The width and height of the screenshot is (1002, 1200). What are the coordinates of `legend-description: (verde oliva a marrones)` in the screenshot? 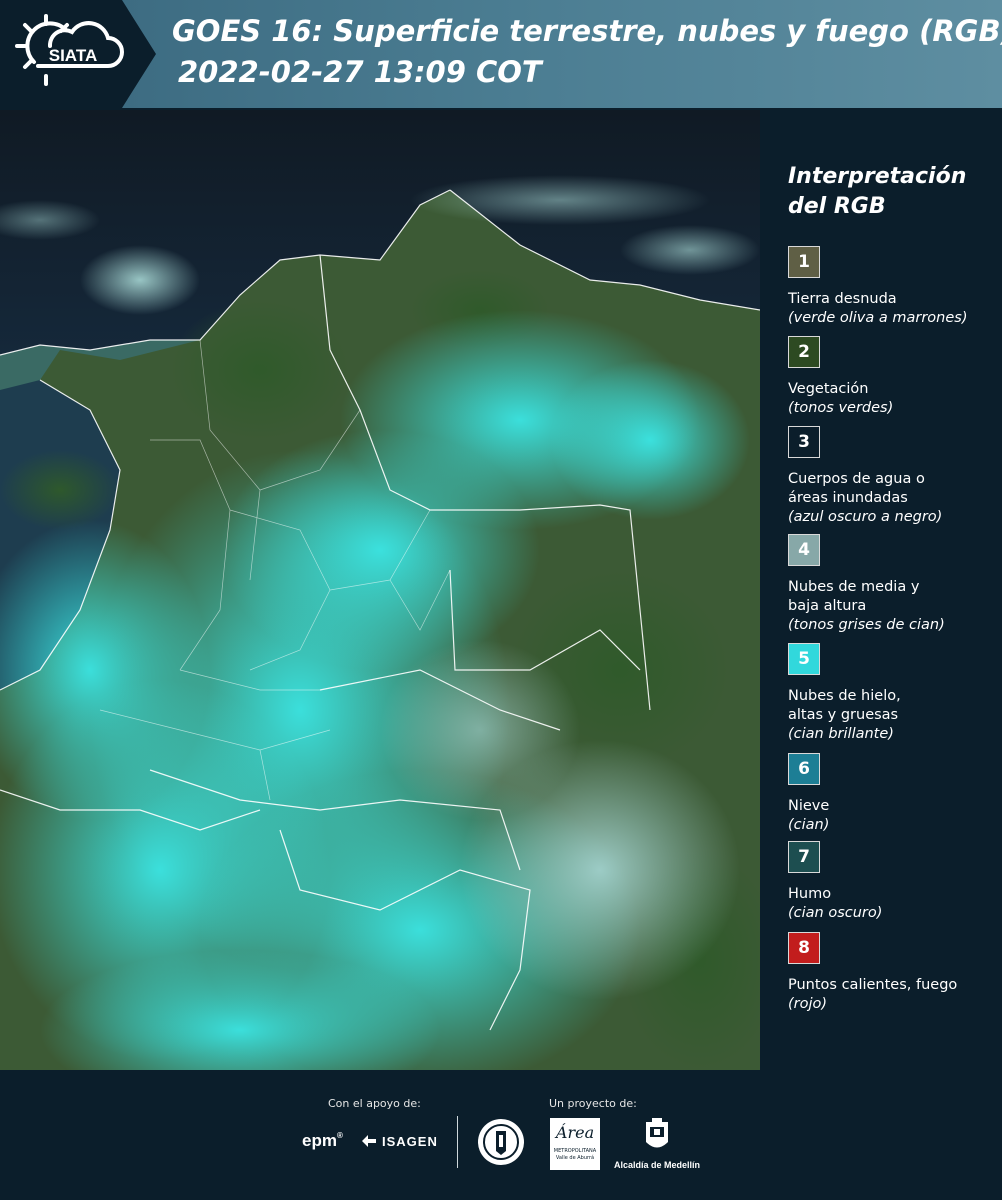 It's located at (878, 318).